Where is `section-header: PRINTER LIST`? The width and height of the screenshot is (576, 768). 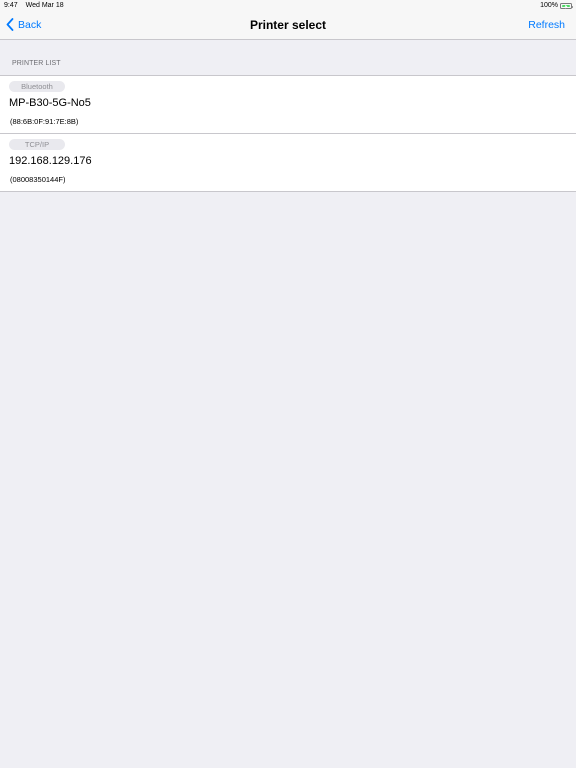 section-header: PRINTER LIST is located at coordinates (36, 63).